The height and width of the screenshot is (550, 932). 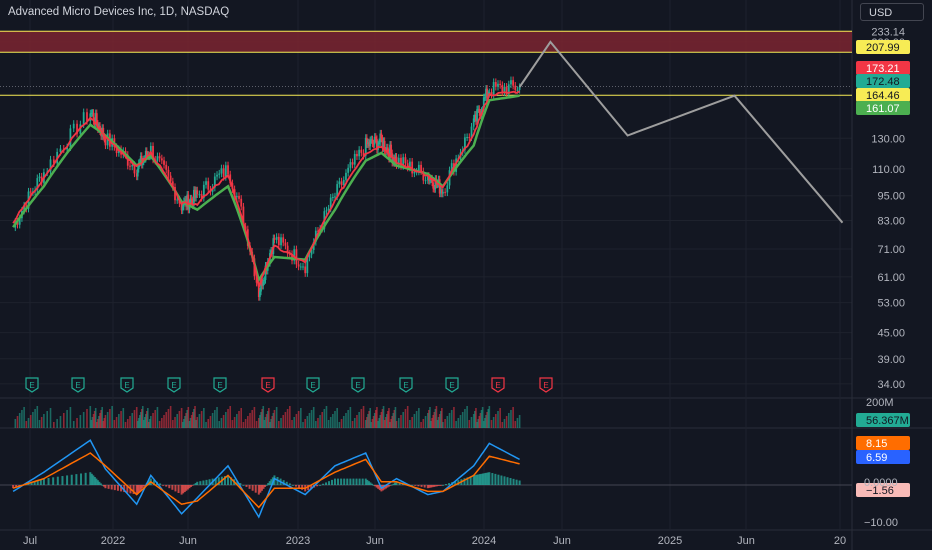 What do you see at coordinates (113, 541) in the screenshot?
I see `time-axis-label: 2022` at bounding box center [113, 541].